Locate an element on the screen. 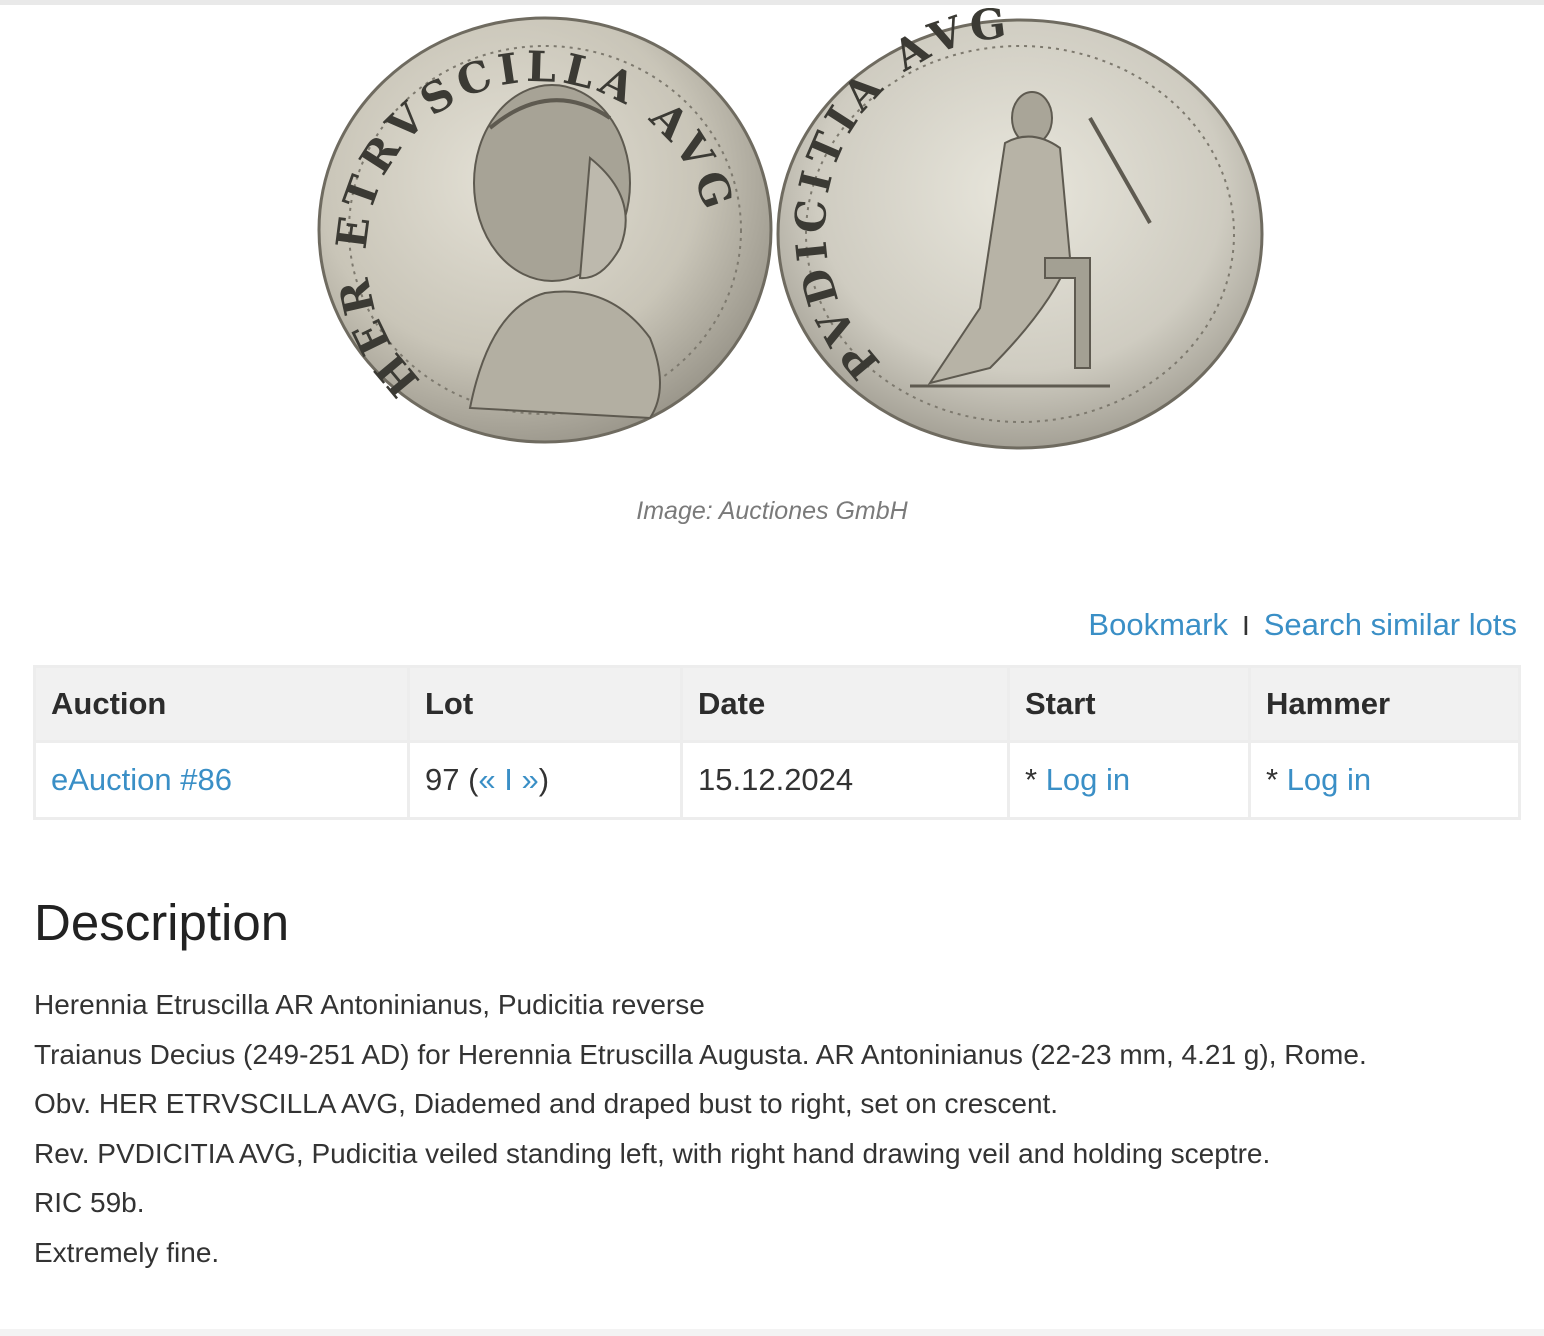 The height and width of the screenshot is (1336, 1544). lot-cell: 97 (« I ») is located at coordinates (545, 780).